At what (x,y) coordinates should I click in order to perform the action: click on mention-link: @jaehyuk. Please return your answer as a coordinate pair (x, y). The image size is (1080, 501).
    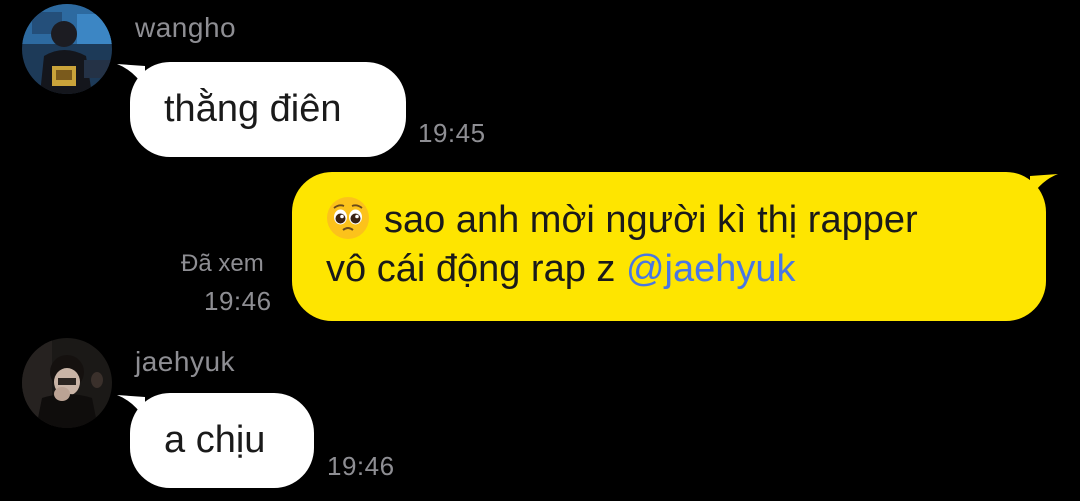
    Looking at the image, I should click on (711, 269).